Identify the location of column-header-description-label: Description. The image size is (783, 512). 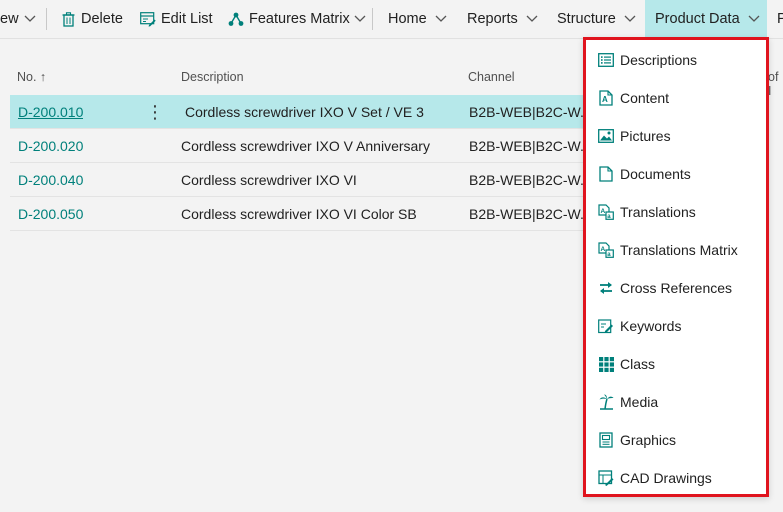
(212, 77).